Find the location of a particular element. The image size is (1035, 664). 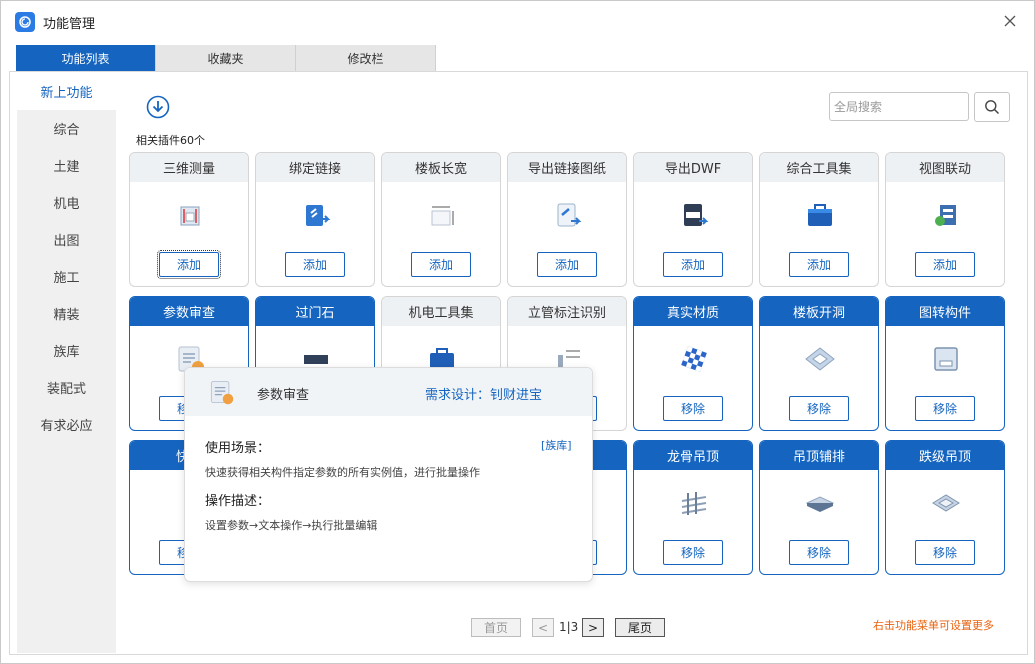

slab-dimension-icon is located at coordinates (442, 216).